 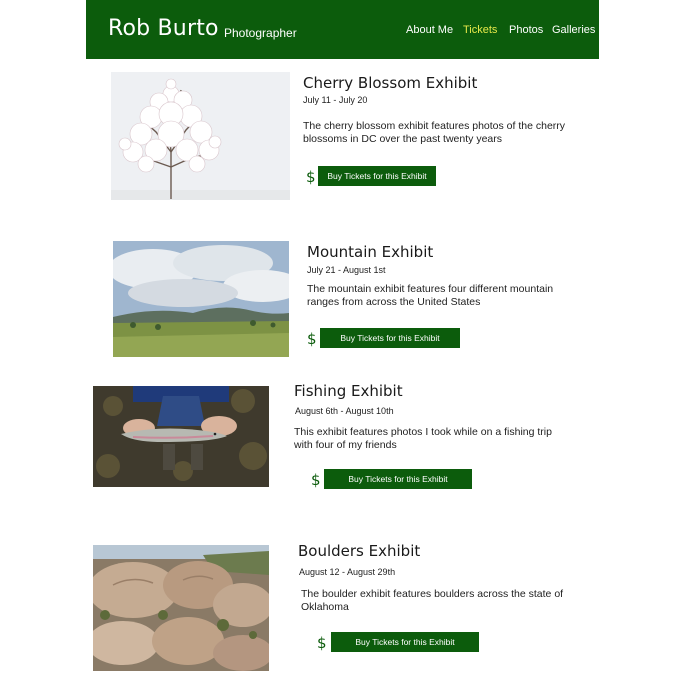 What do you see at coordinates (390, 83) in the screenshot?
I see `exhibit-title: Cherry Blossom Exhibit` at bounding box center [390, 83].